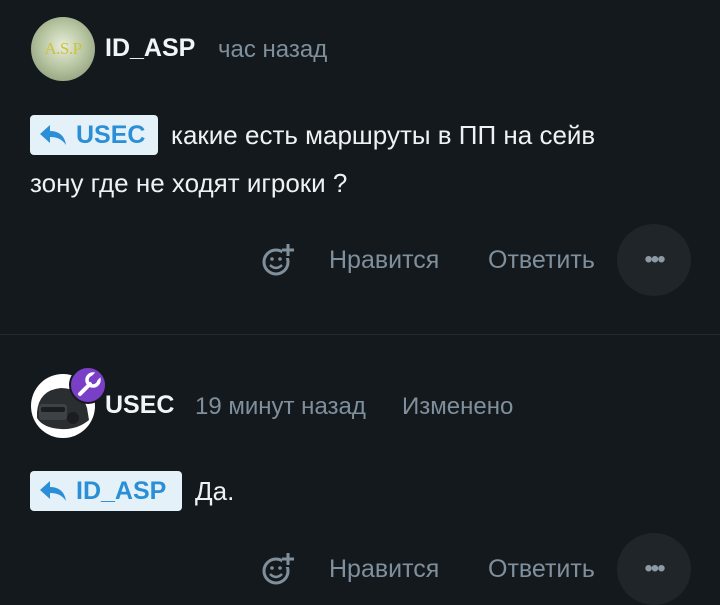 This screenshot has width=720, height=605. I want to click on moderator-badge, so click(88, 385).